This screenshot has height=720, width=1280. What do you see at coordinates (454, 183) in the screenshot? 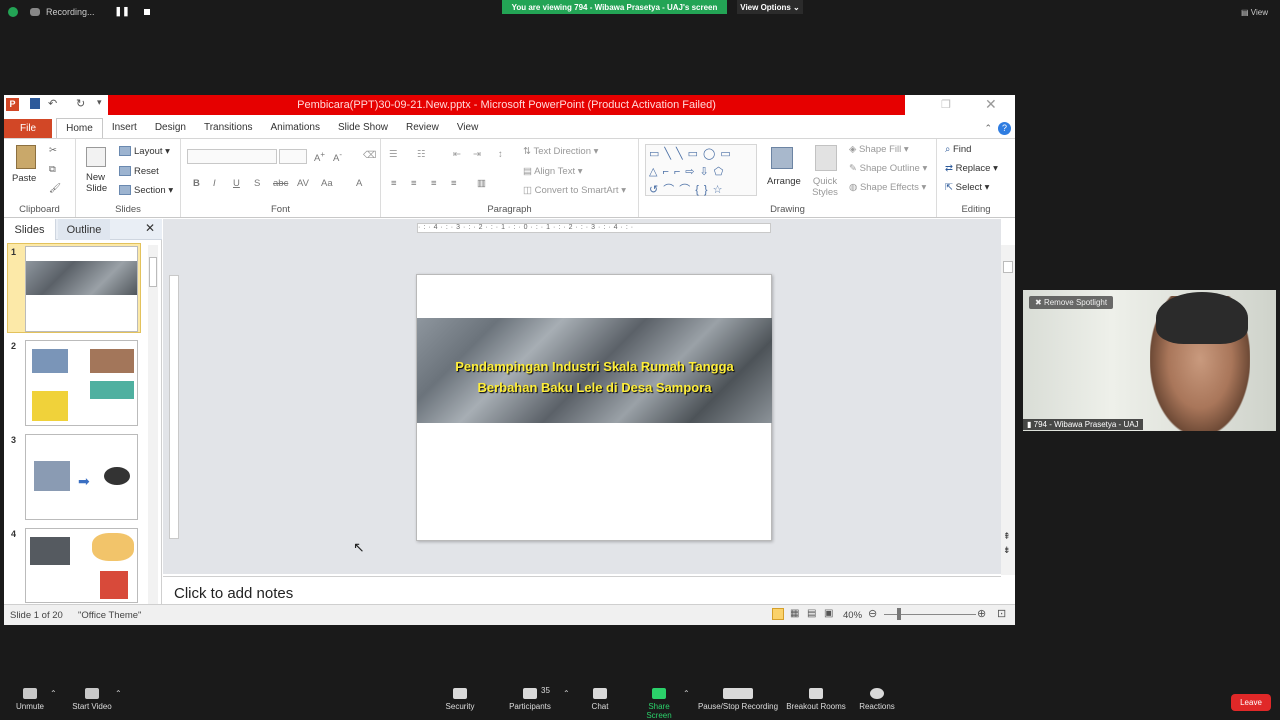
I see `justify-icon: ≡` at bounding box center [454, 183].